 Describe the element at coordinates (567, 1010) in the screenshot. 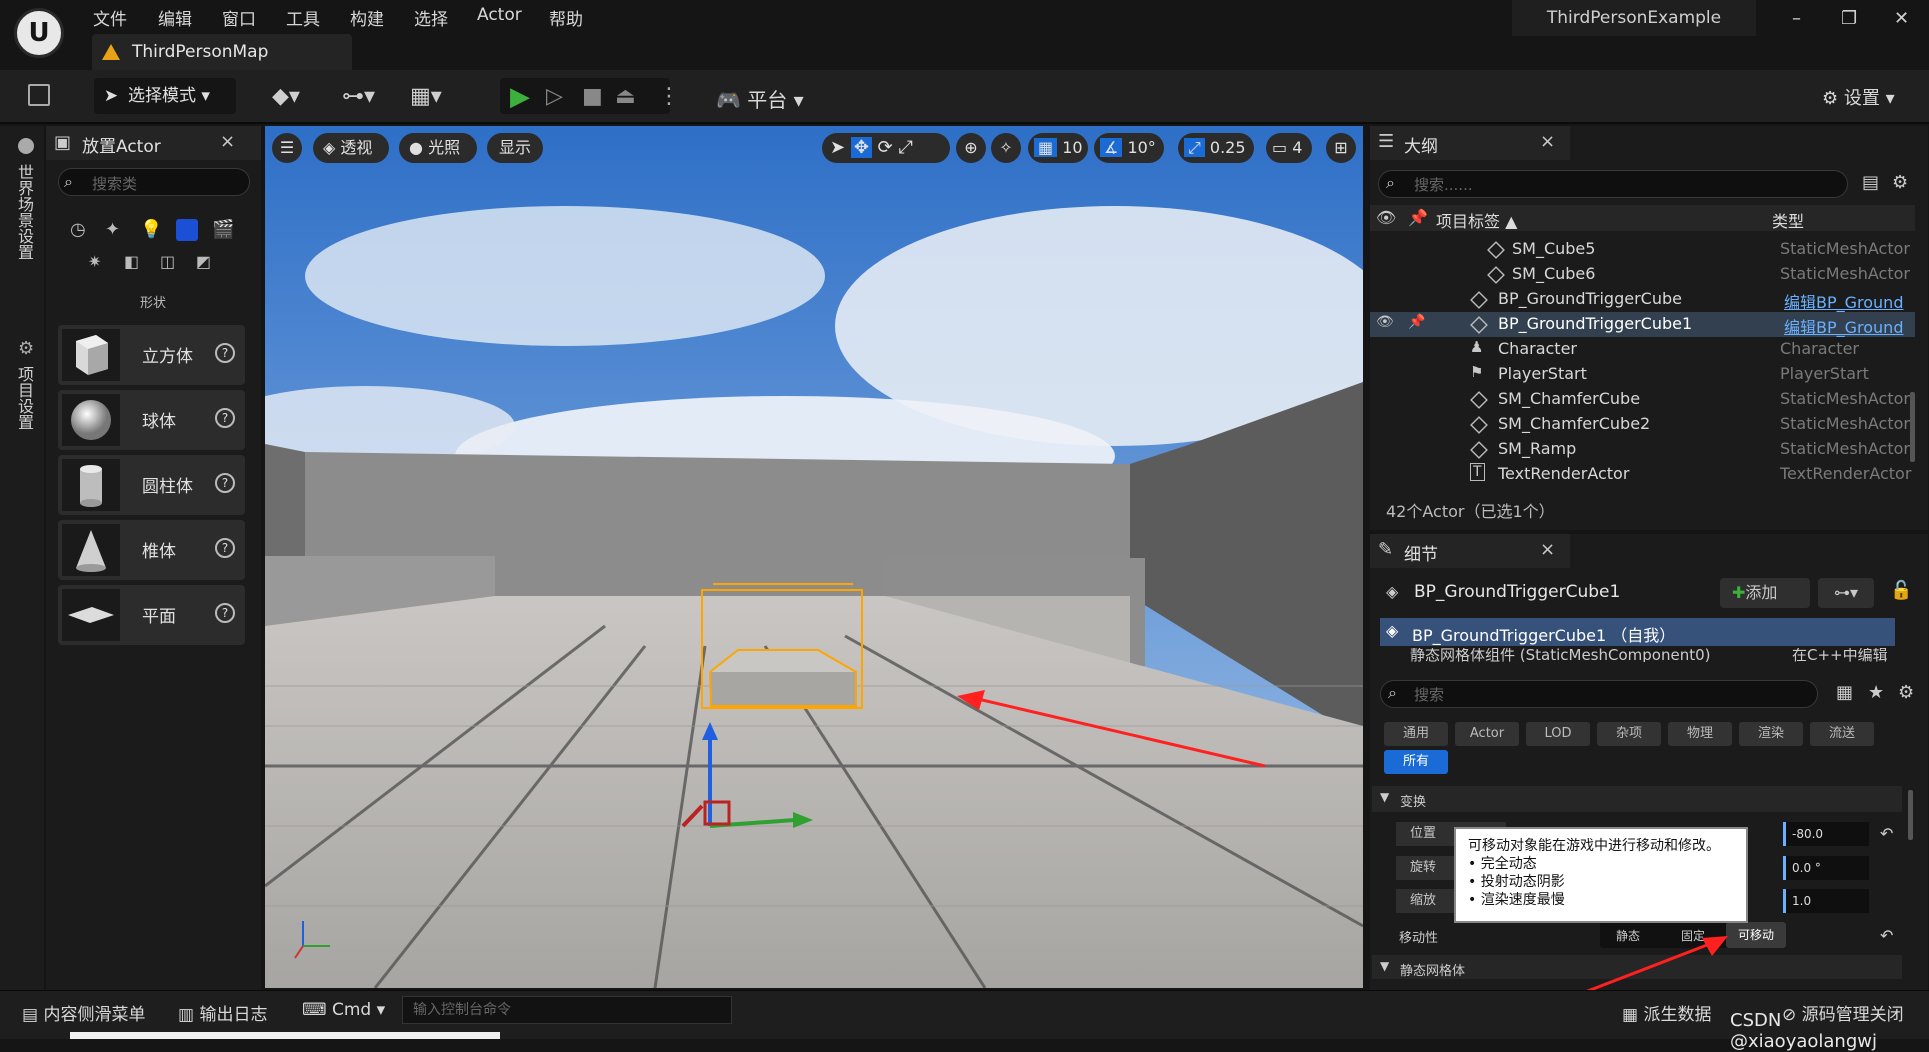

I see `console-command-input: 输入控制台命令` at that location.